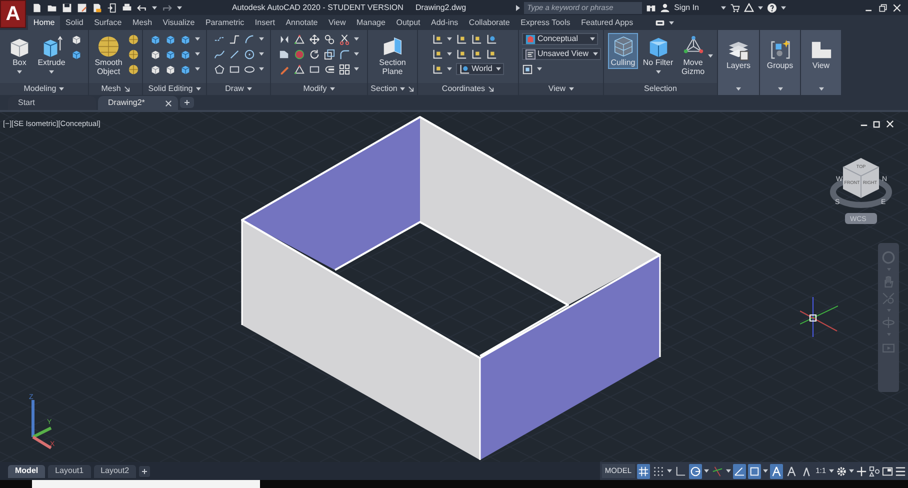 The height and width of the screenshot is (488, 908). What do you see at coordinates (265, 23) in the screenshot?
I see `ribbon-tab: Insert` at bounding box center [265, 23].